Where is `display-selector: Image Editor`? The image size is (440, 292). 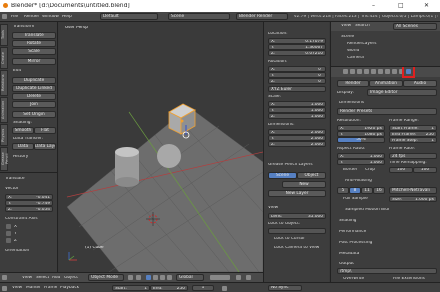
display-selector: Image Editor is located at coordinates (402, 92).